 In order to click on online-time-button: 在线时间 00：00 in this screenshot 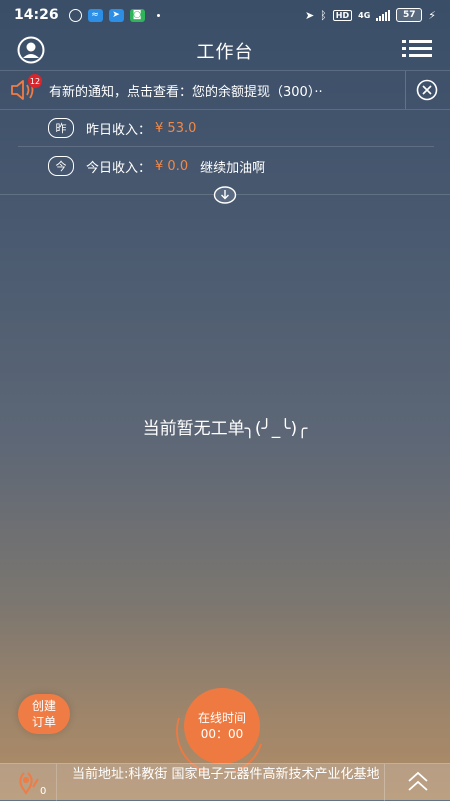, I will do `click(219, 727)`.